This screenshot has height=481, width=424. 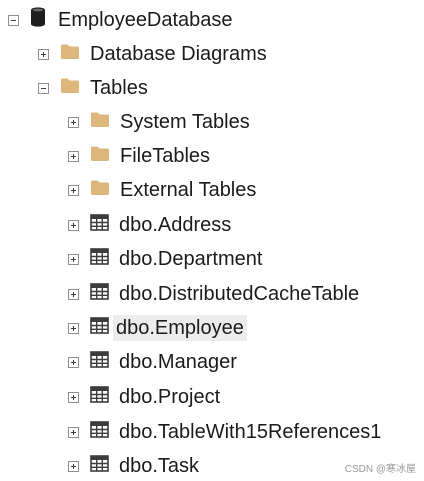 I want to click on tree-node-label: Database Diagrams, so click(x=178, y=54).